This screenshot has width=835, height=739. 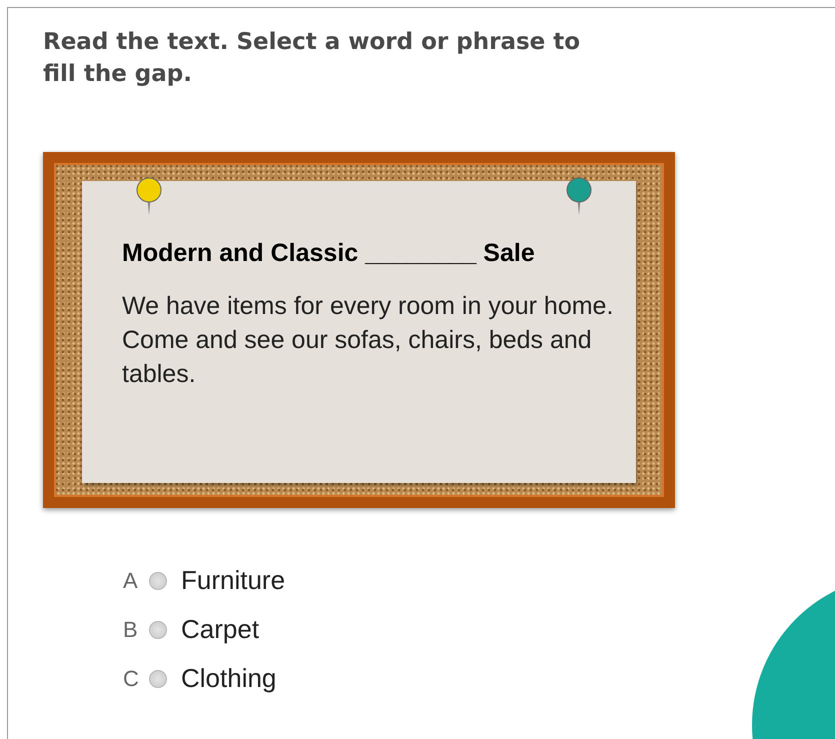 I want to click on option-letter: B, so click(x=131, y=629).